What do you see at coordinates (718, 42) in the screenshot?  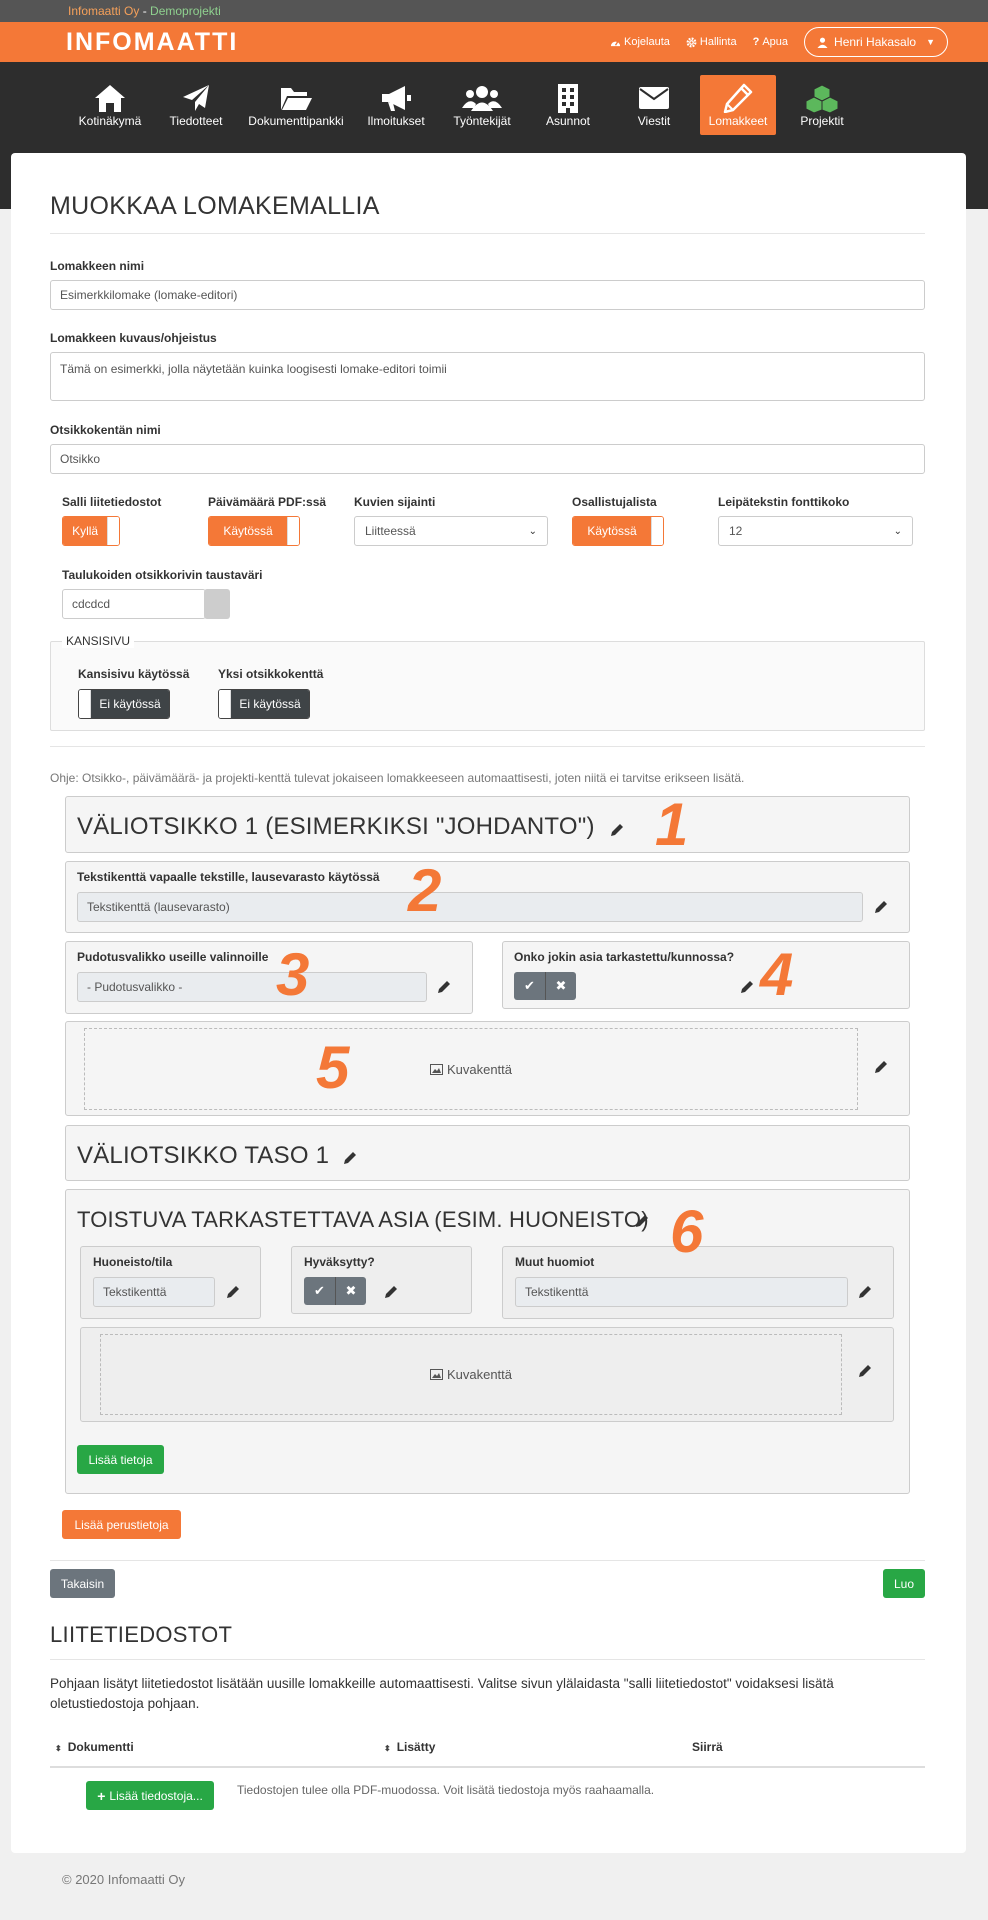 I see `top-nav-admin-label: Hallinta` at bounding box center [718, 42].